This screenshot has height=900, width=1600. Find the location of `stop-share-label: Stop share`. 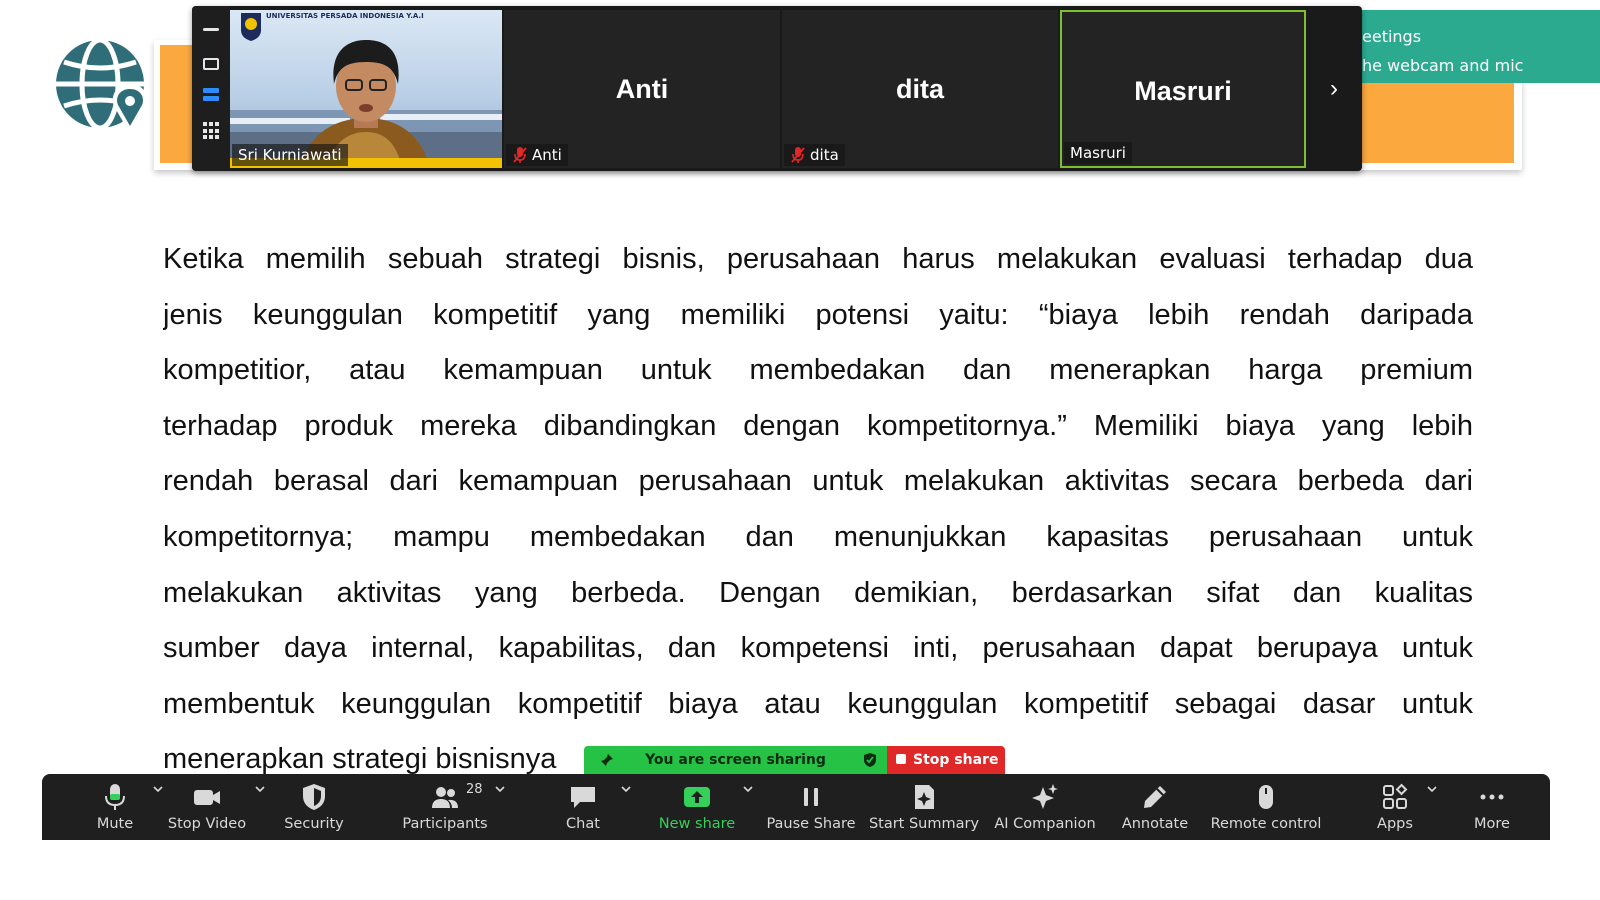

stop-share-label: Stop share is located at coordinates (956, 760).